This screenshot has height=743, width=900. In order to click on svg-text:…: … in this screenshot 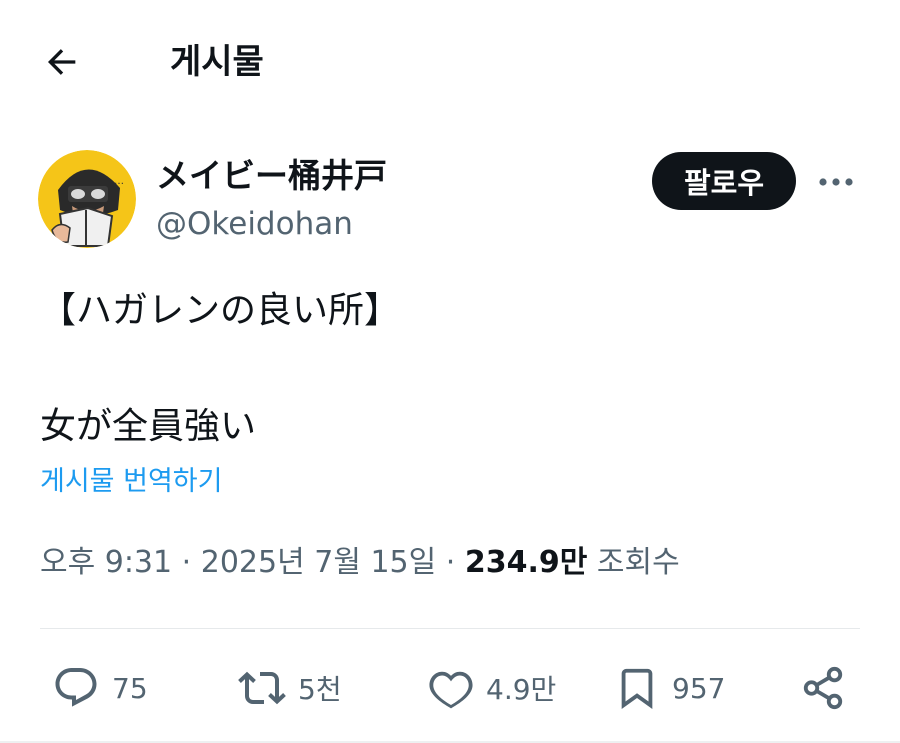, I will do `click(119, 181)`.